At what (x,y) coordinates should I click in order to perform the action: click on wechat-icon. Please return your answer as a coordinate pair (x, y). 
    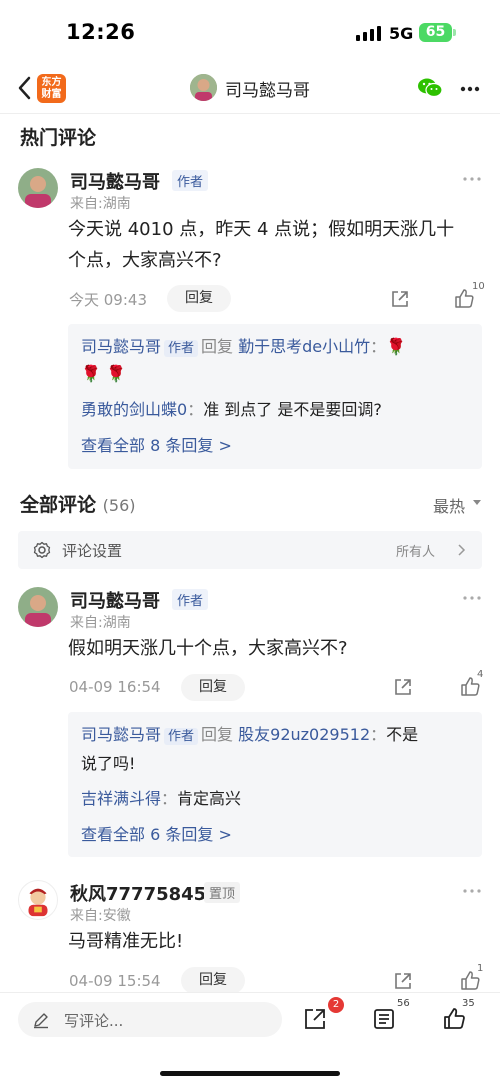
    Looking at the image, I should click on (430, 88).